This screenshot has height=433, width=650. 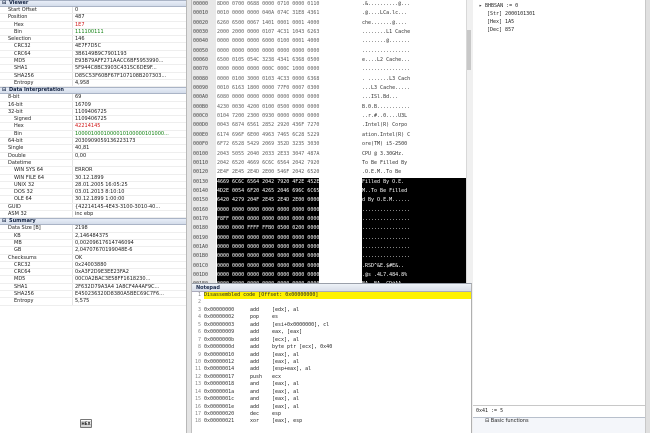 What do you see at coordinates (331, 407) in the screenshot?
I see `code-line: 16 0x0000001e add [eax], al` at bounding box center [331, 407].